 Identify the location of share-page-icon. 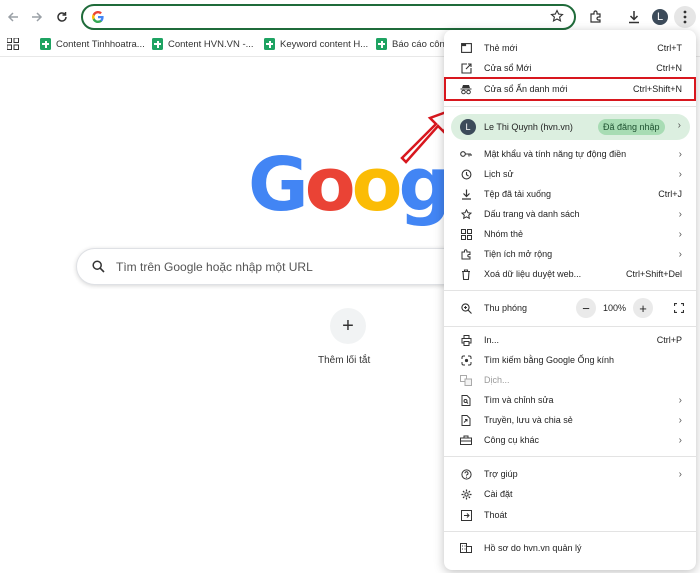
(466, 420).